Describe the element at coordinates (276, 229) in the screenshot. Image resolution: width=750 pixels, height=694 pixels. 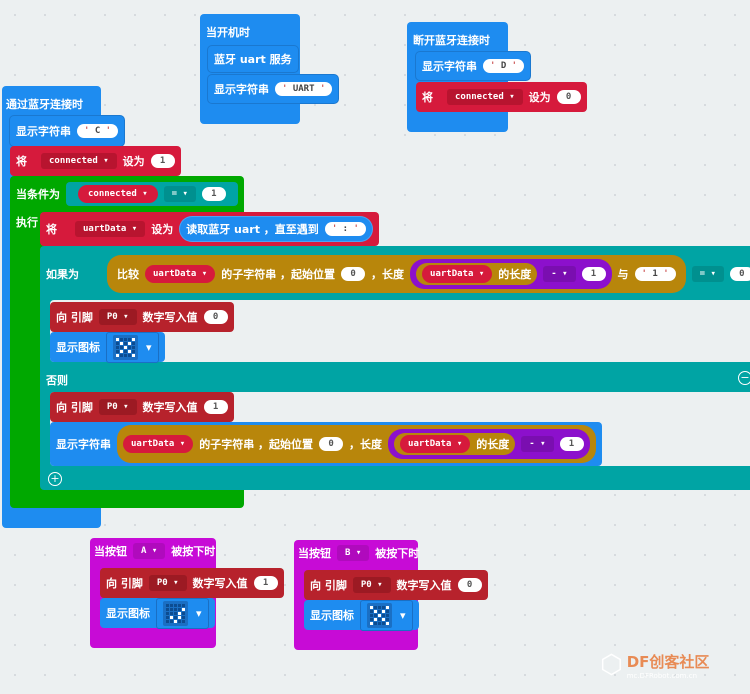
I see `read-uart-until-block: 读取蓝牙 uart ，直至遇到:` at that location.